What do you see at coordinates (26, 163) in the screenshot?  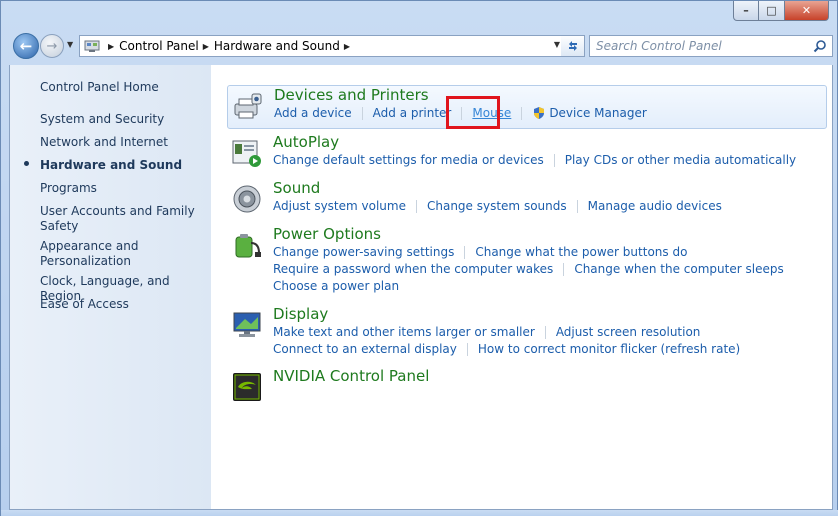 I see `active-item-bullet` at bounding box center [26, 163].